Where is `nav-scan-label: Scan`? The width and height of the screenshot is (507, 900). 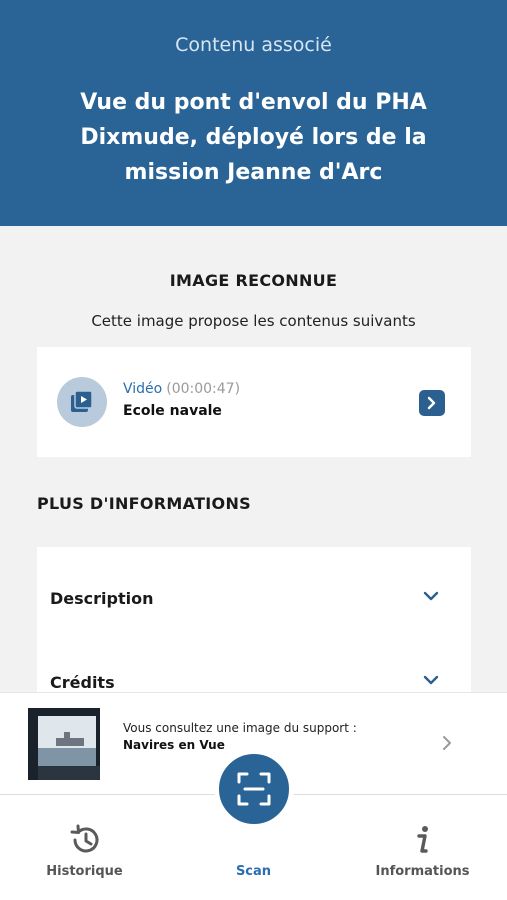 nav-scan-label: Scan is located at coordinates (253, 871).